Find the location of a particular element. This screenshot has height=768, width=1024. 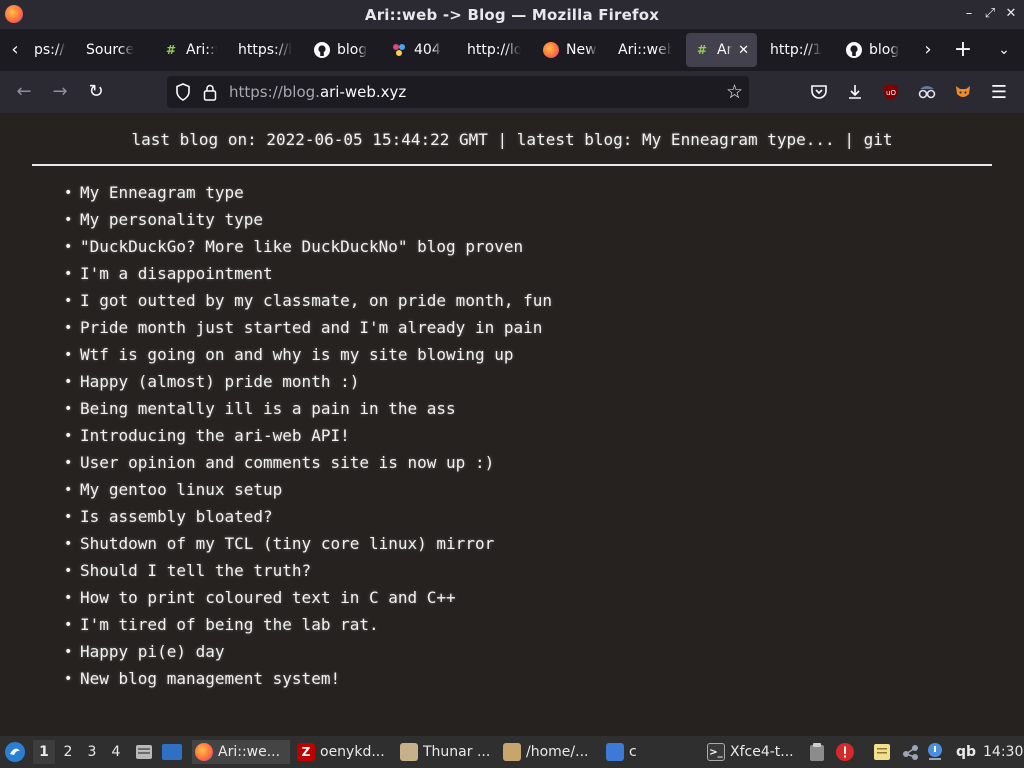

alert-icon is located at coordinates (845, 752).